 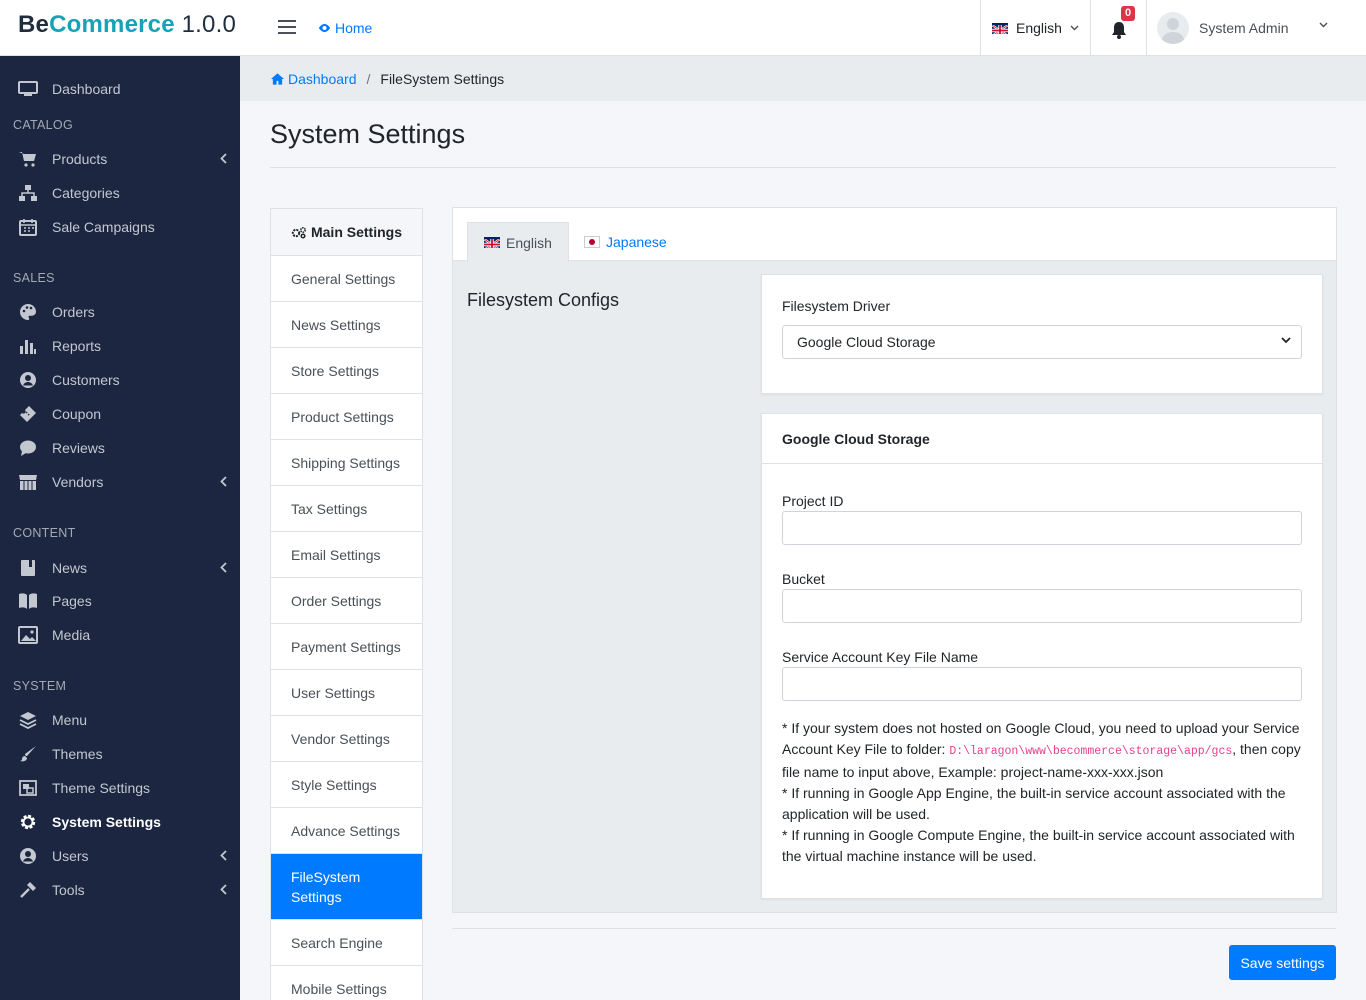 I want to click on notifications-button: 0, so click(x=1119, y=28).